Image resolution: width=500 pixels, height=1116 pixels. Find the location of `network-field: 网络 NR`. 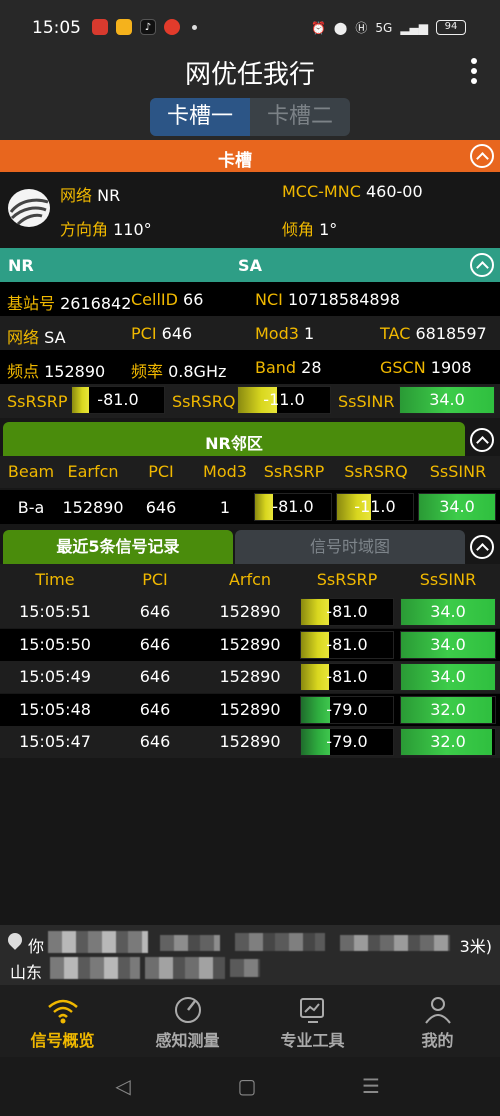

network-field: 网络 NR is located at coordinates (90, 195).